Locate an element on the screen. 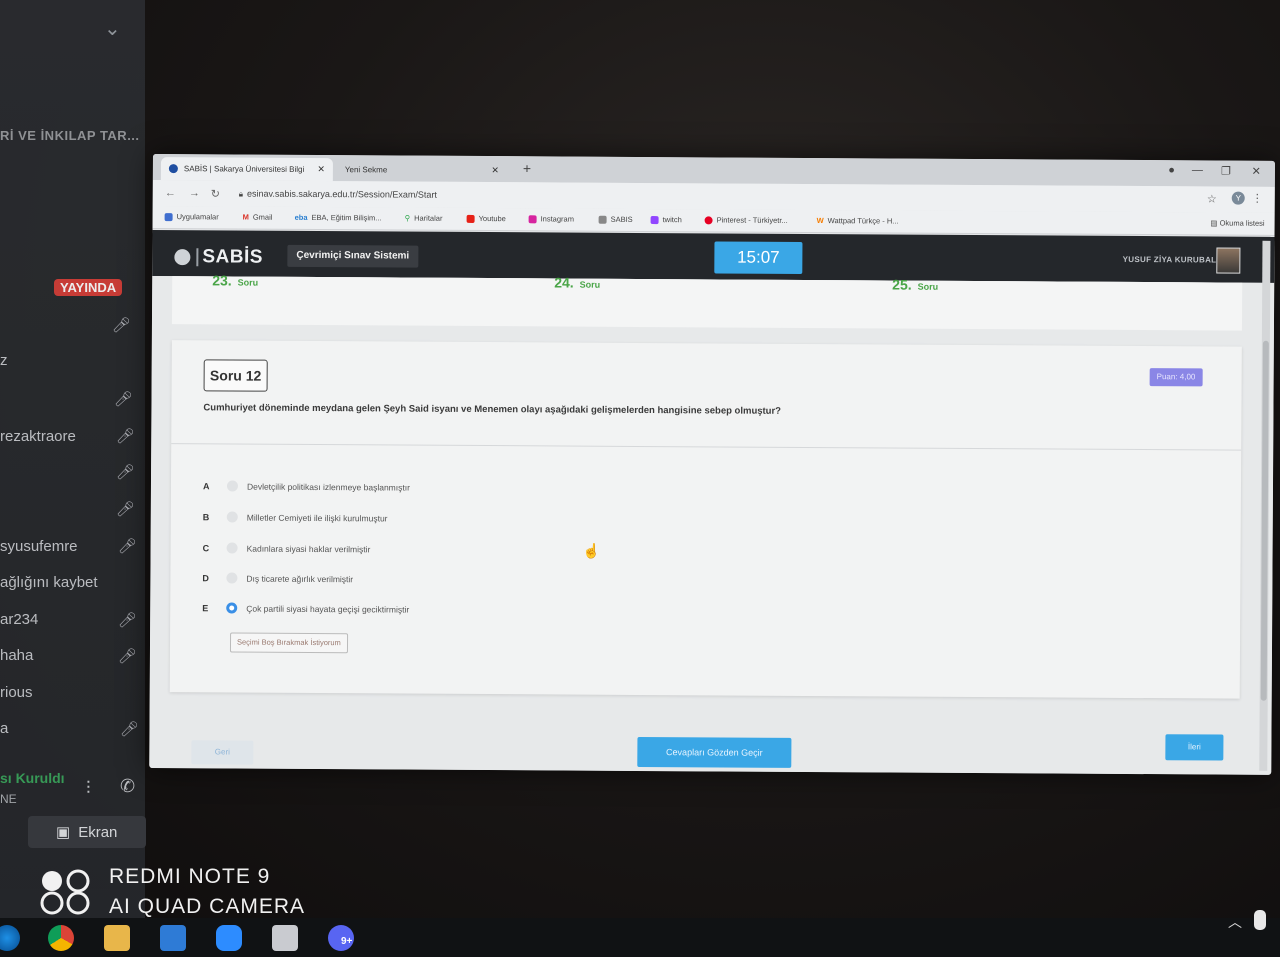 This screenshot has height=957, width=1280. sabis-logo-text: SABİS is located at coordinates (233, 257).